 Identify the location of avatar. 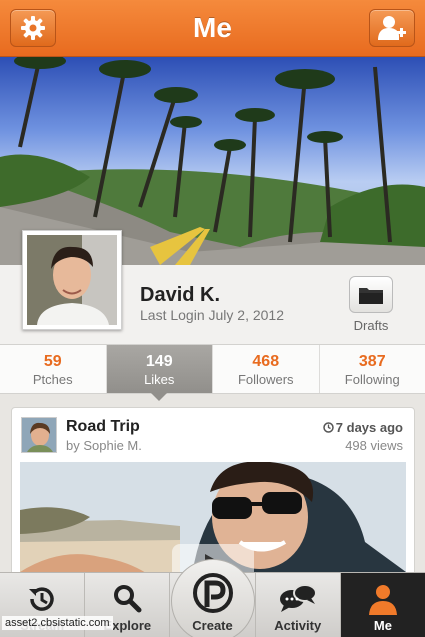
(72, 280).